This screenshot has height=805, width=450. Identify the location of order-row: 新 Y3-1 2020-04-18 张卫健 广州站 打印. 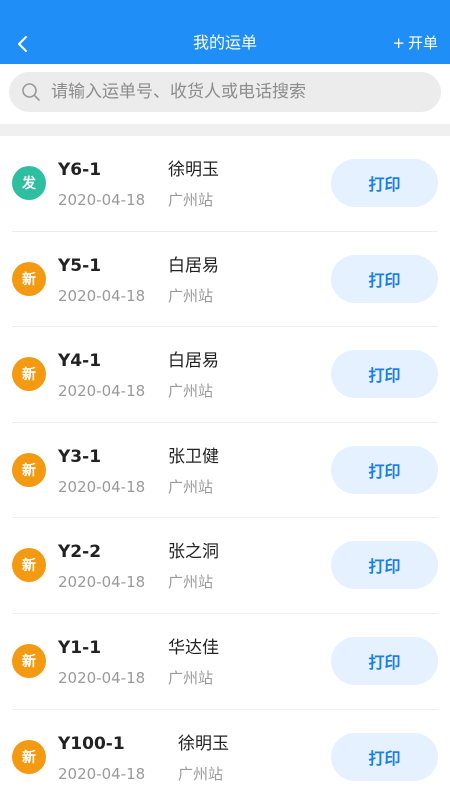
(225, 471).